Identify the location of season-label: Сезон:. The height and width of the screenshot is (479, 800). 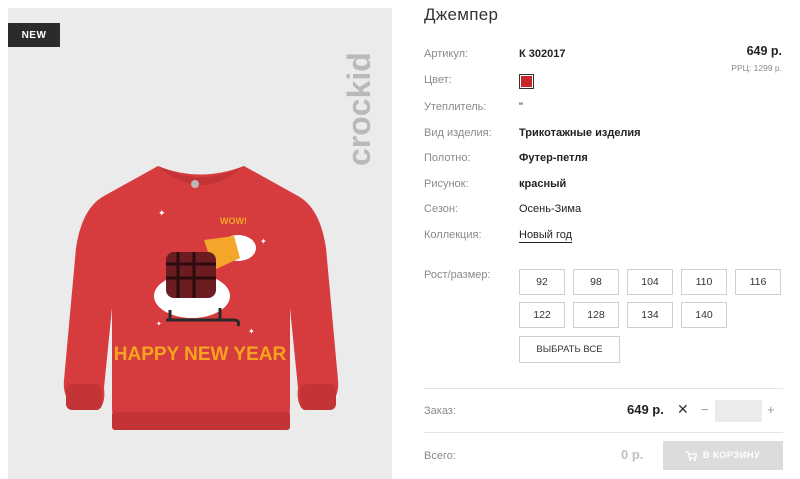
(441, 209).